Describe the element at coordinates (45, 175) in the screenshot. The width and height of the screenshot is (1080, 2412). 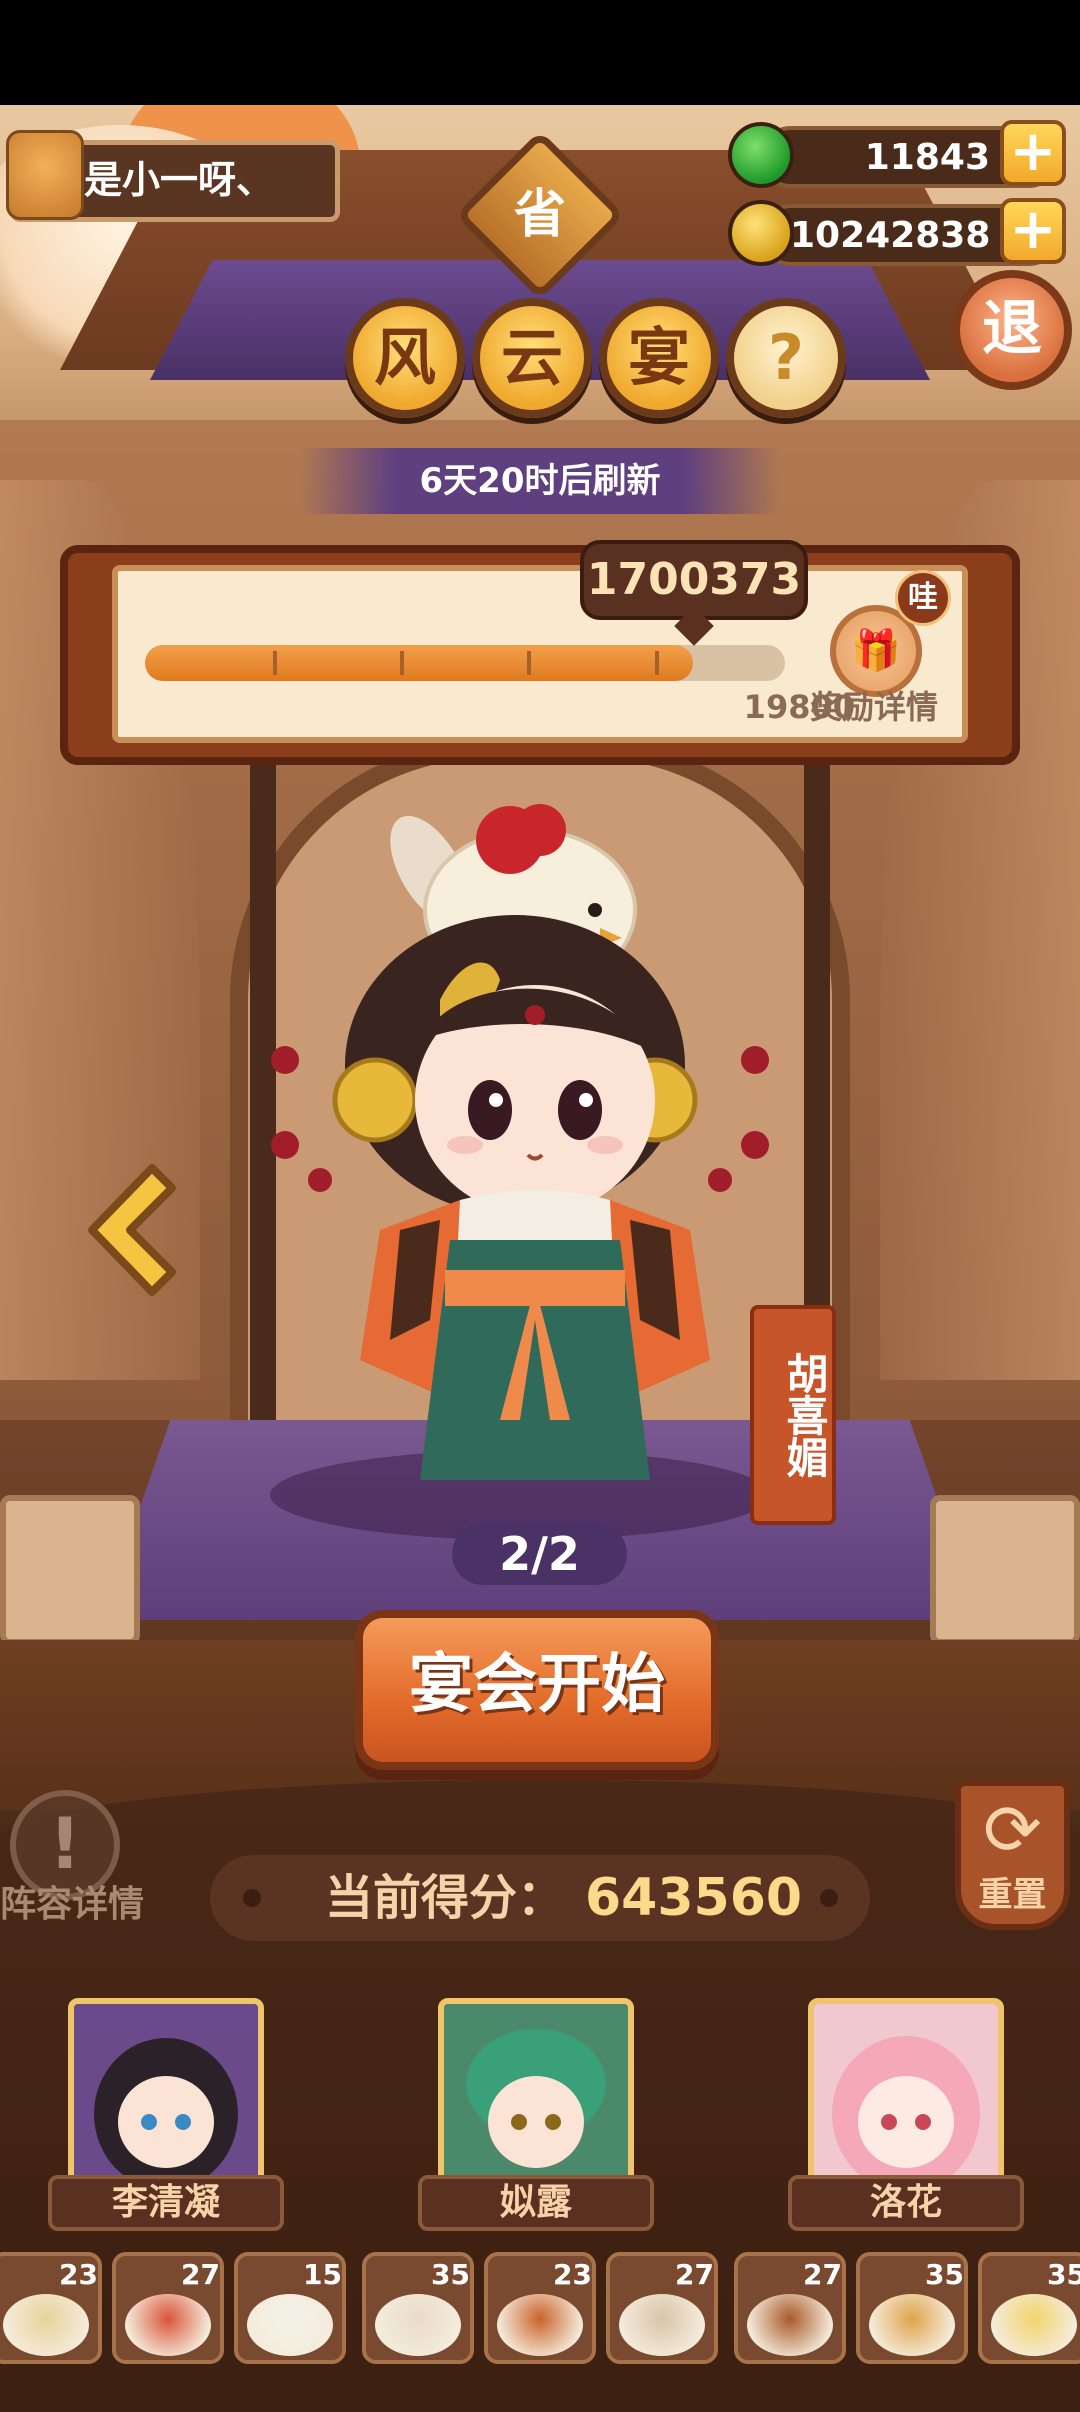
I see `user-avatar` at that location.